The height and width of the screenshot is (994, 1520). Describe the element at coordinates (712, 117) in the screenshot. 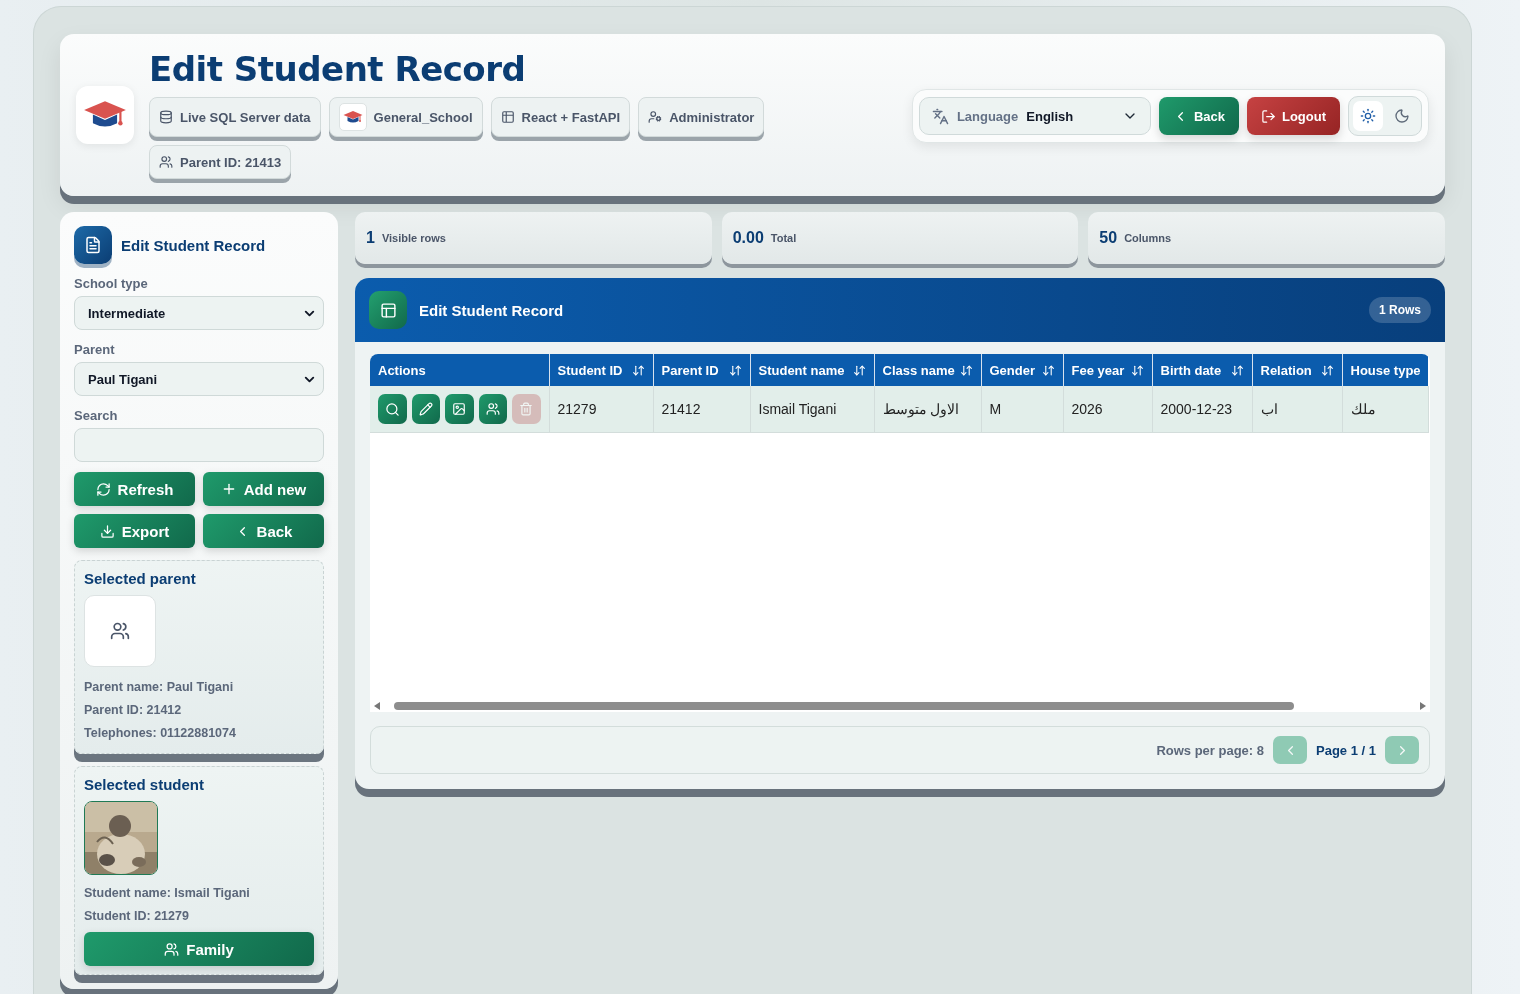

I see `badge-label: Administrator` at that location.